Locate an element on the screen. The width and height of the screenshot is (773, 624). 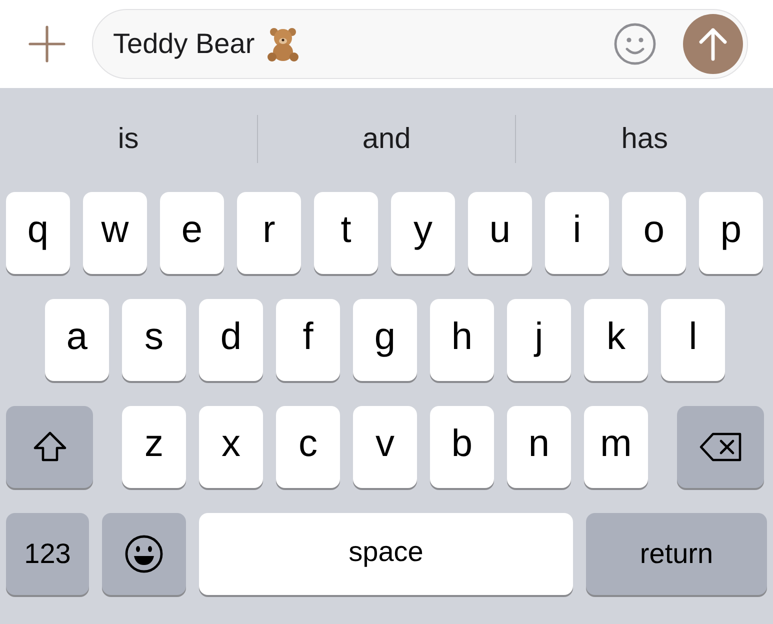
shift-key is located at coordinates (49, 447).